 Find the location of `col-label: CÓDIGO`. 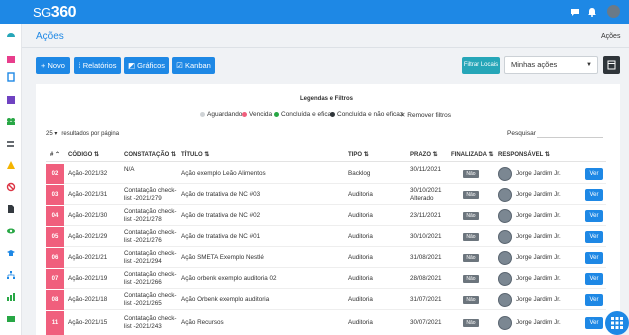

col-label: CÓDIGO is located at coordinates (80, 155).